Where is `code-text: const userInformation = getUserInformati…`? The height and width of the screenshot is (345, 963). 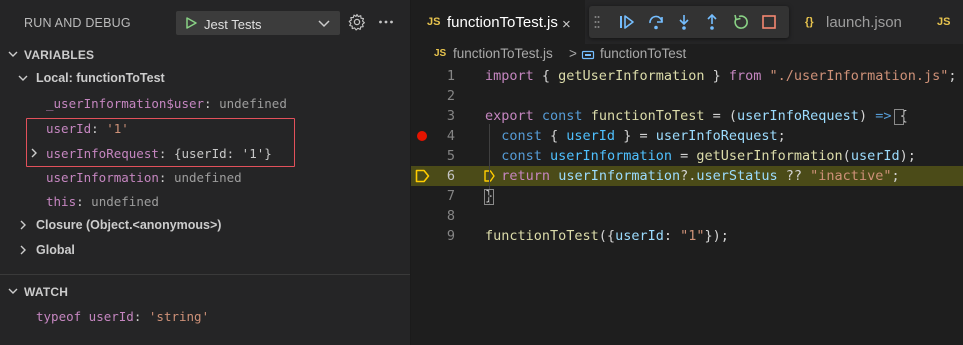
code-text: const userInformation = getUserInformati… is located at coordinates (700, 156).